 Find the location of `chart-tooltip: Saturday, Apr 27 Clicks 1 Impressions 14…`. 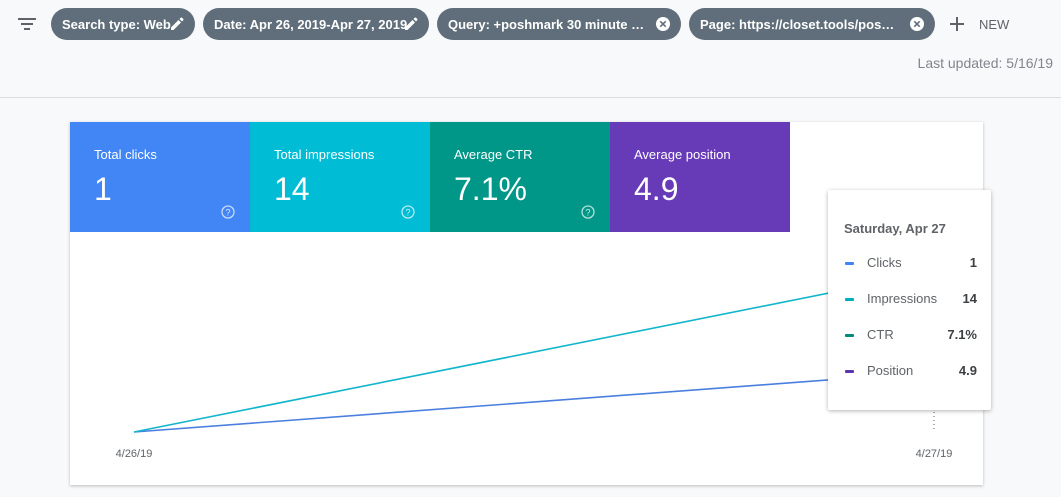

chart-tooltip: Saturday, Apr 27 Clicks 1 Impressions 14… is located at coordinates (909, 300).